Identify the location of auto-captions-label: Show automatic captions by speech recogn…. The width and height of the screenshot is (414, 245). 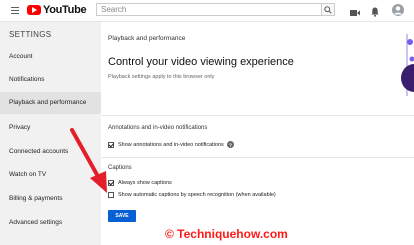
(197, 195).